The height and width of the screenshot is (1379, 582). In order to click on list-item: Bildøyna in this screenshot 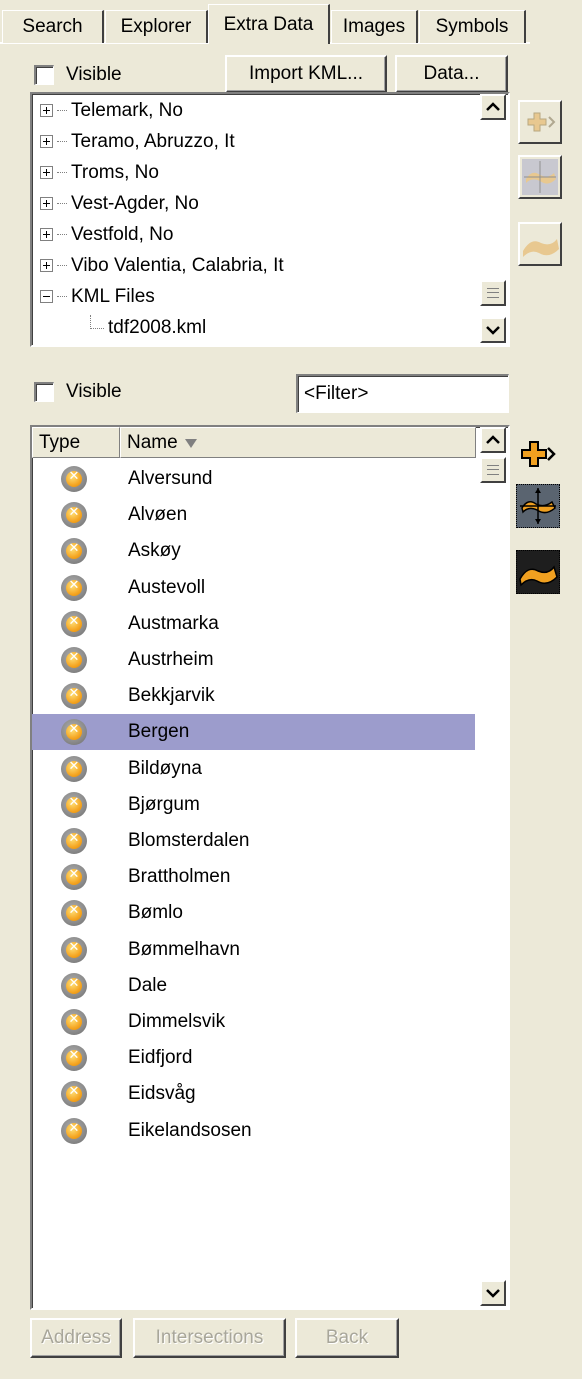, I will do `click(253, 769)`.